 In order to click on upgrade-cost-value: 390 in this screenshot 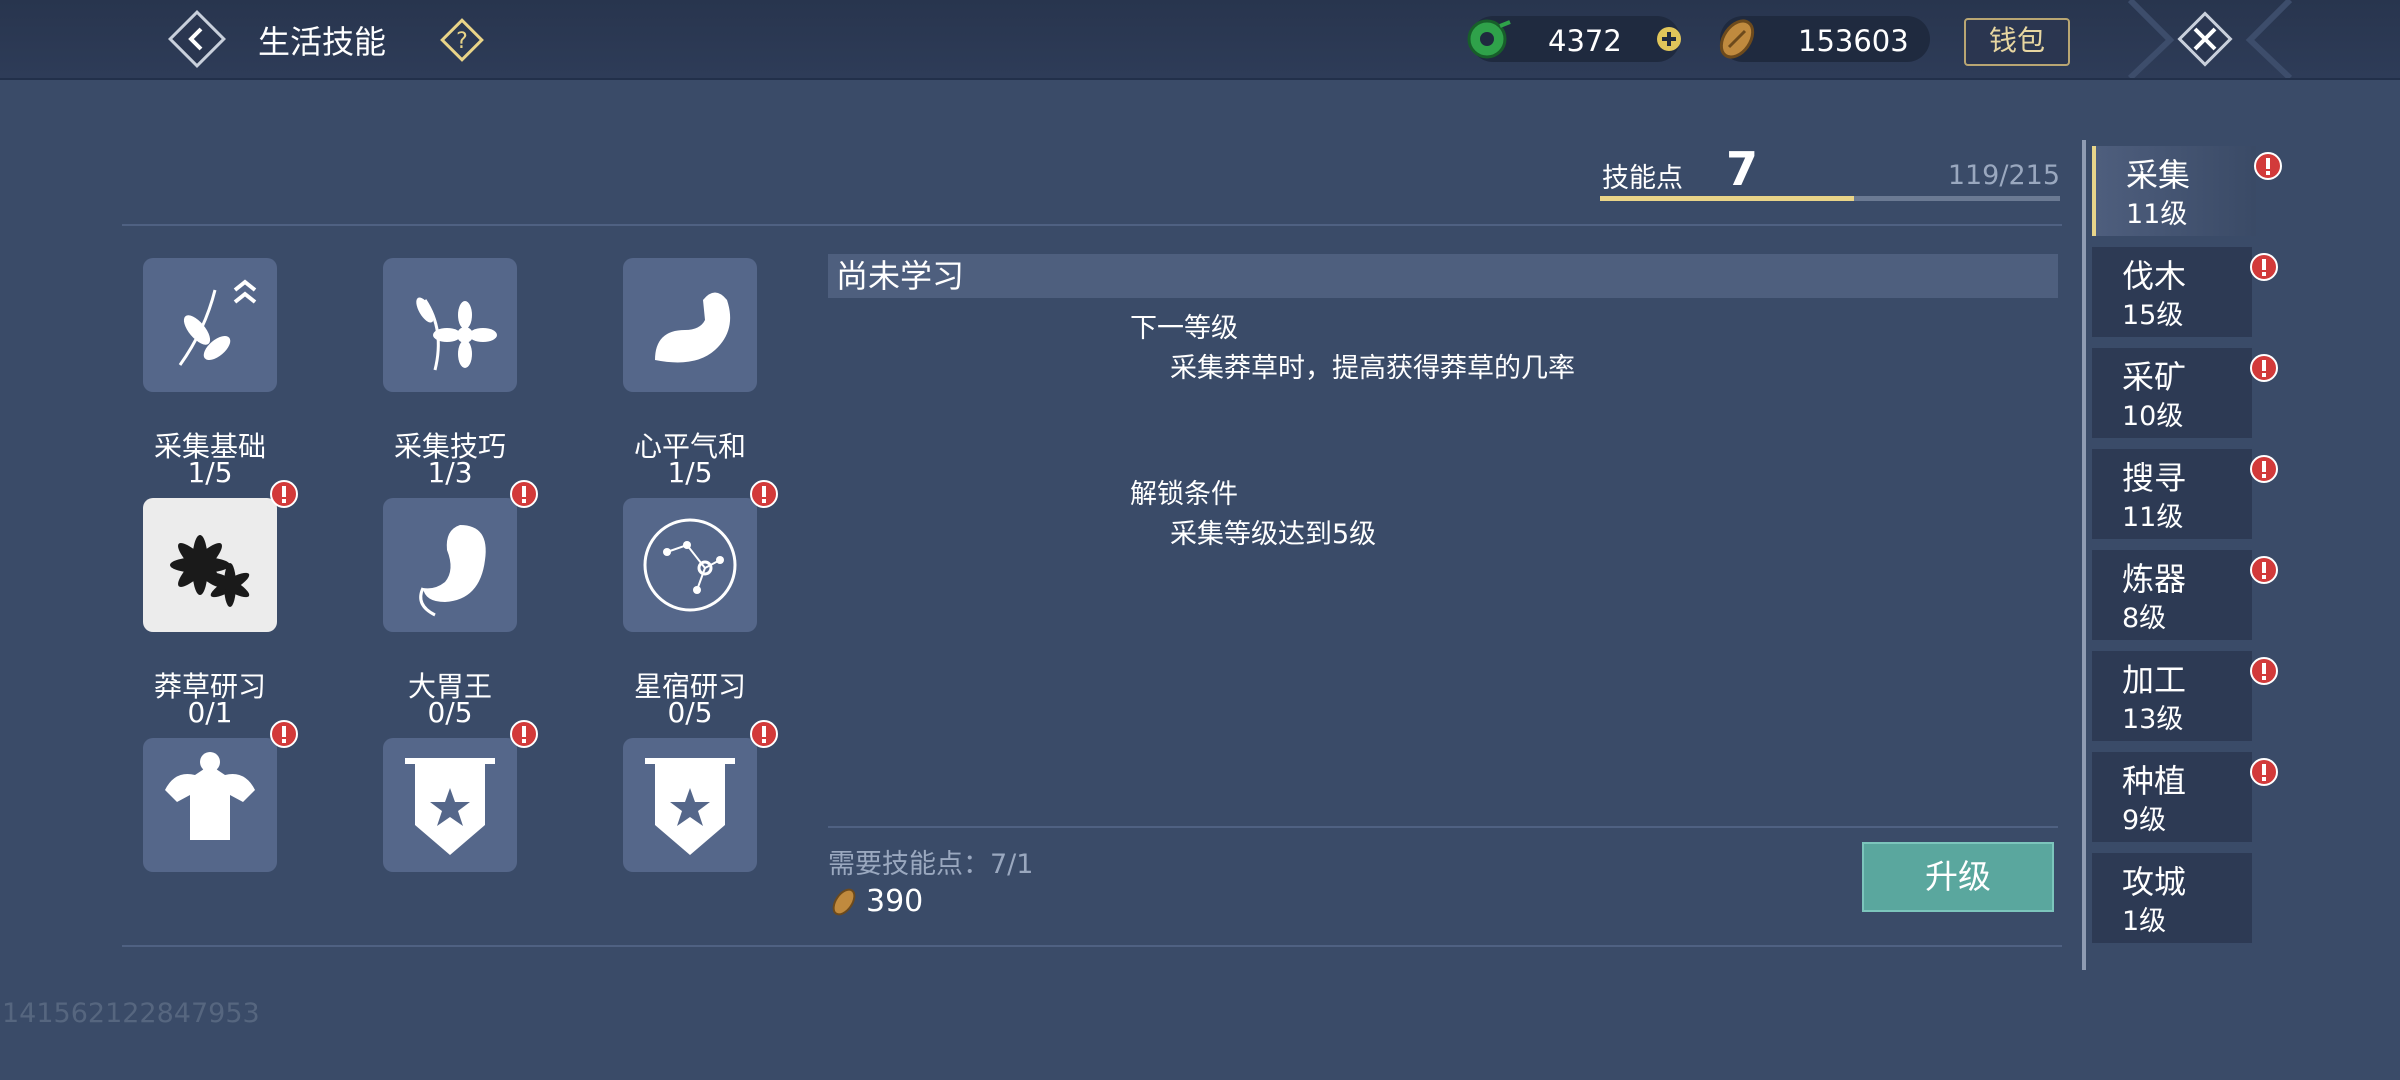, I will do `click(895, 901)`.